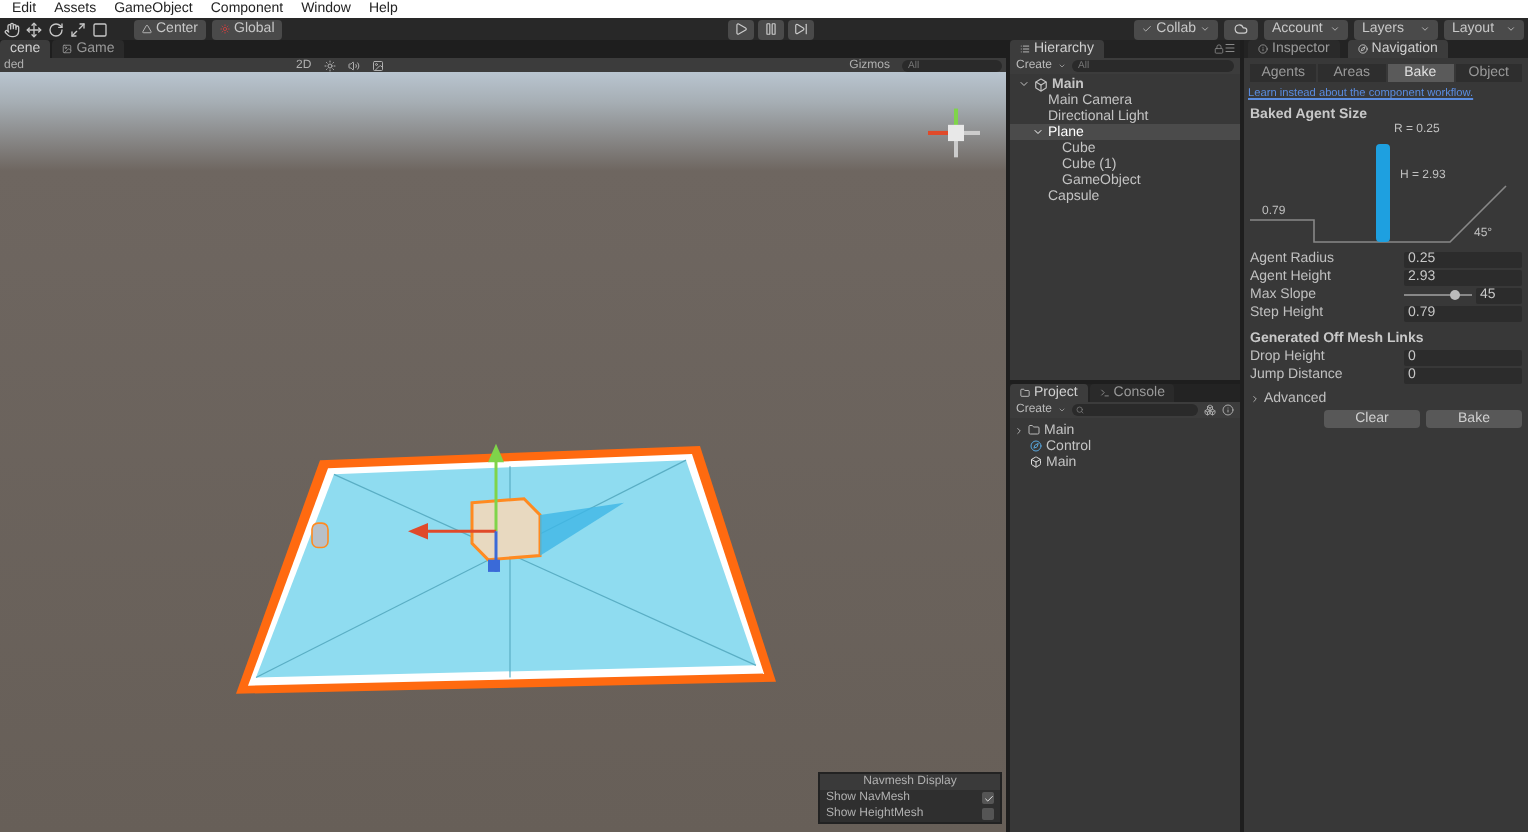 The image size is (1528, 832). I want to click on scale-icon, so click(78, 29).